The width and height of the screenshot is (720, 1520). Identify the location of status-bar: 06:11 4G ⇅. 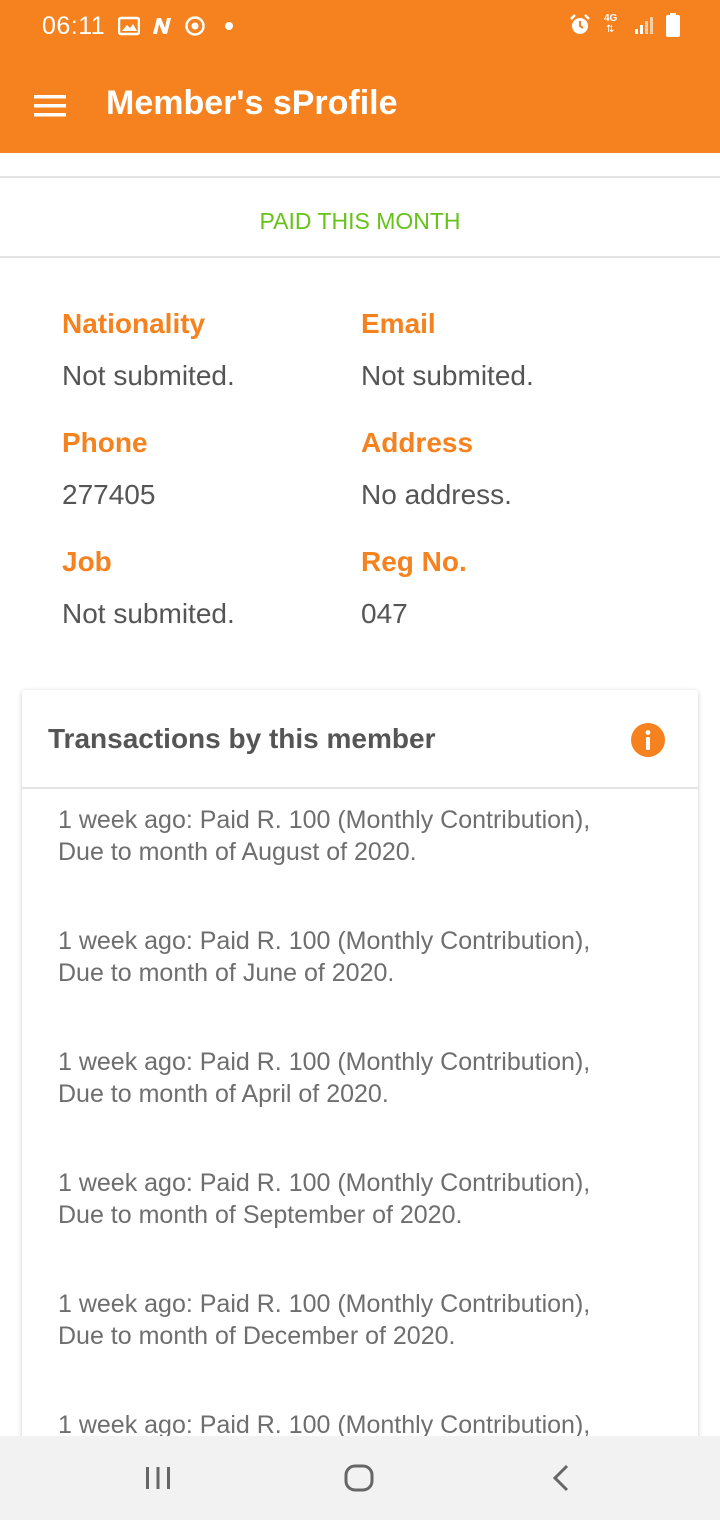
(360, 28).